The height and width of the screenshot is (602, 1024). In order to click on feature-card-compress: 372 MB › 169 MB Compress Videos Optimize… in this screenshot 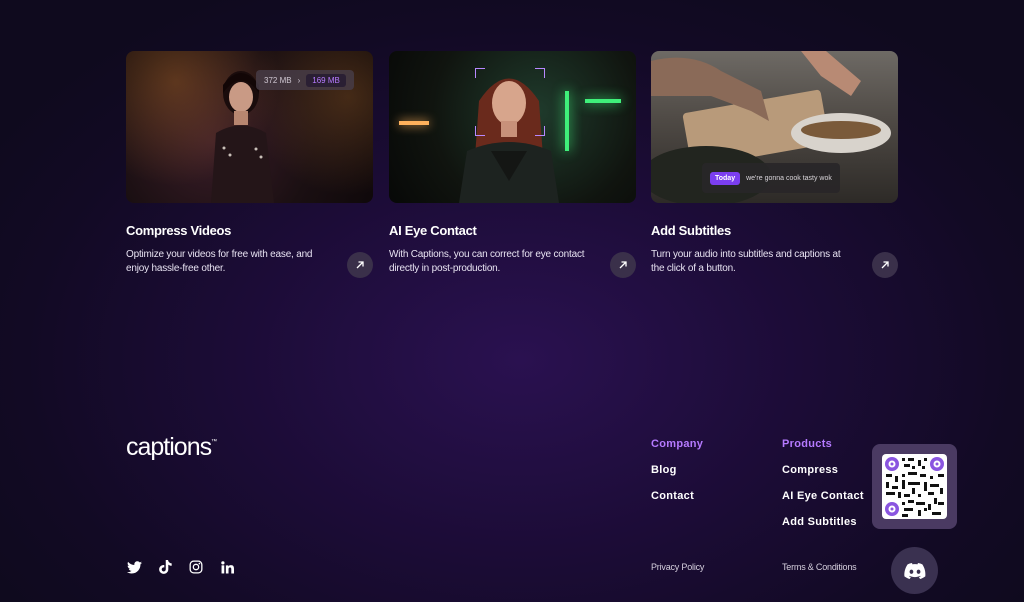, I will do `click(249, 164)`.